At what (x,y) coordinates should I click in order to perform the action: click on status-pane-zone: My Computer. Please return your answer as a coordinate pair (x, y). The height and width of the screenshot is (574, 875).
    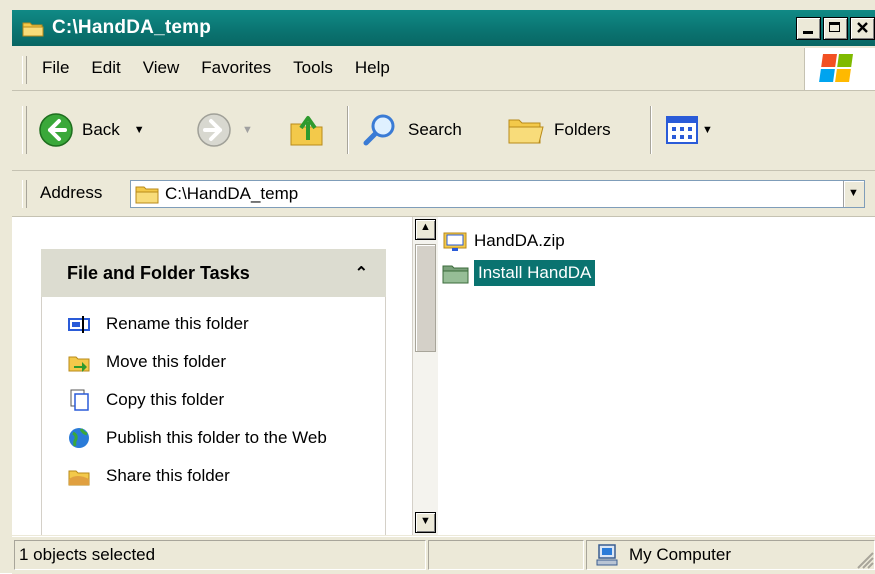
    Looking at the image, I should click on (730, 555).